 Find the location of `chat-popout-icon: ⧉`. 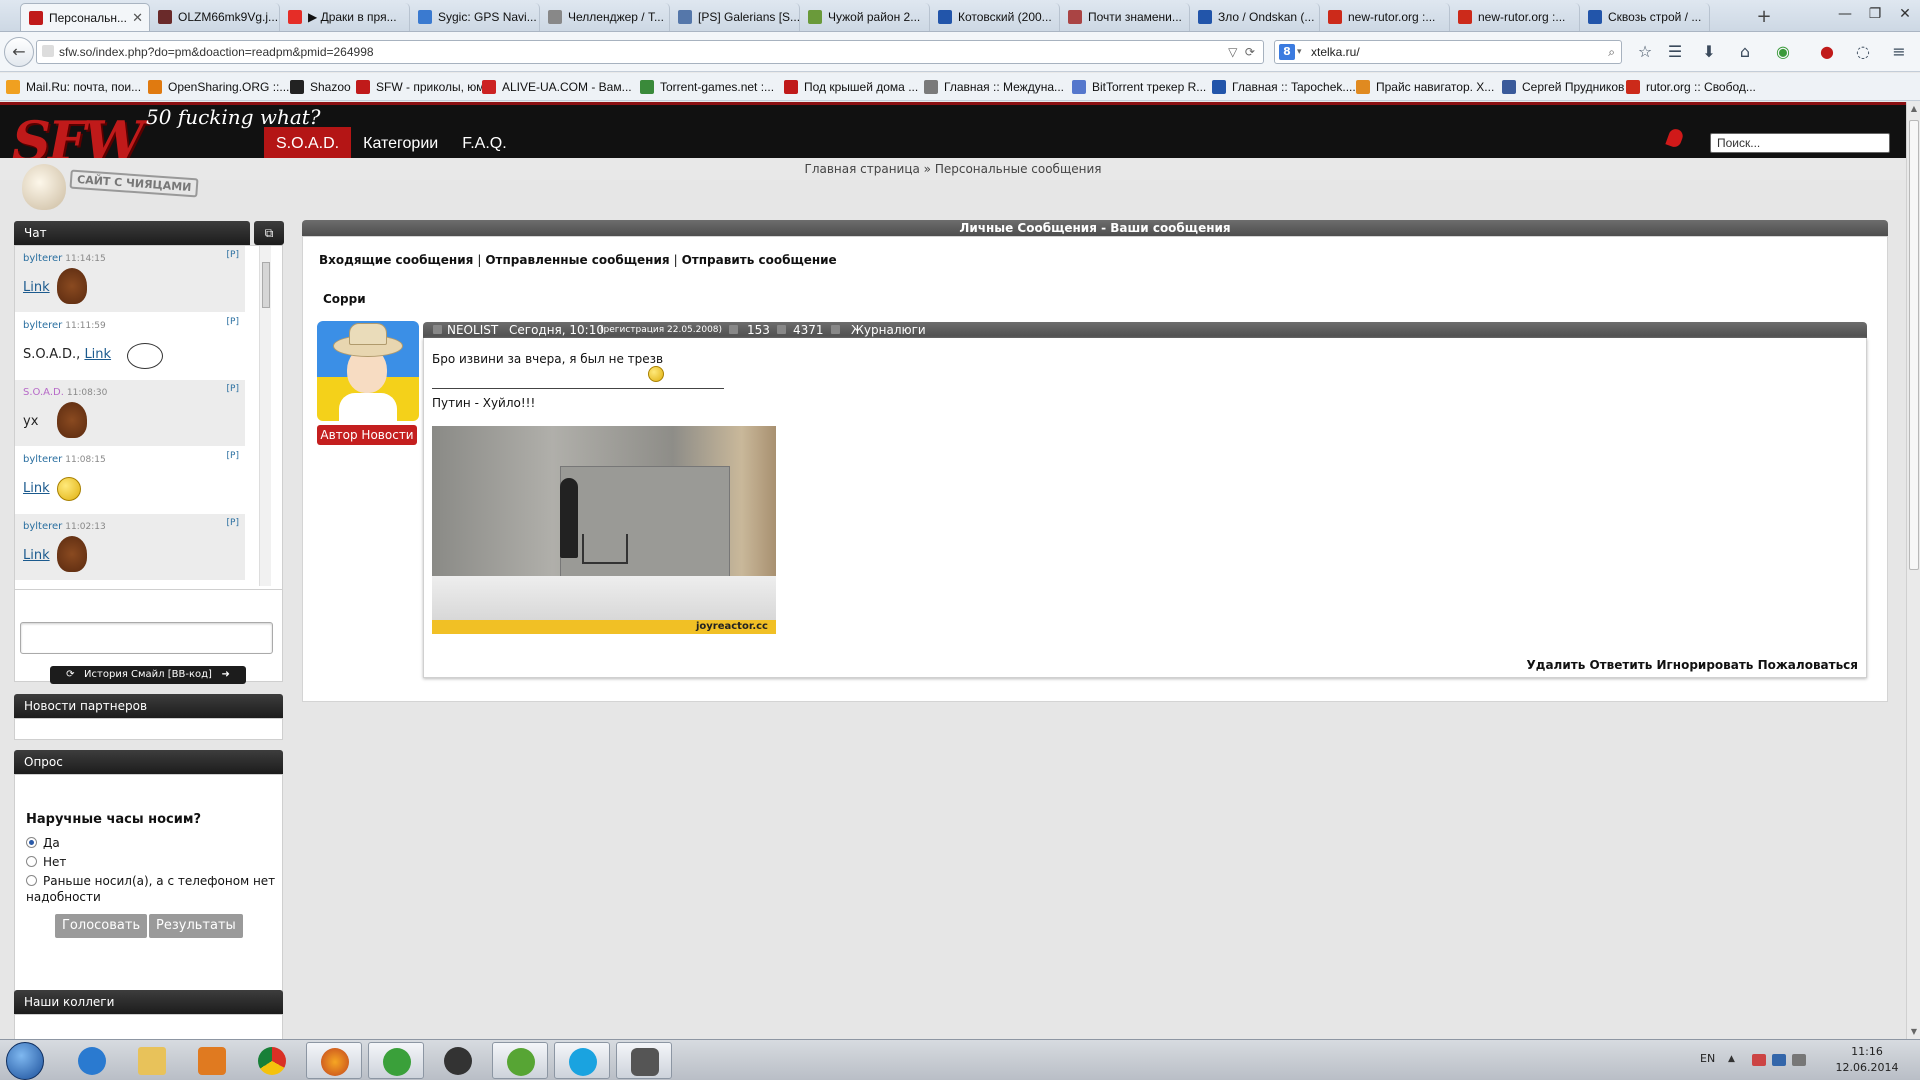

chat-popout-icon: ⧉ is located at coordinates (269, 233).